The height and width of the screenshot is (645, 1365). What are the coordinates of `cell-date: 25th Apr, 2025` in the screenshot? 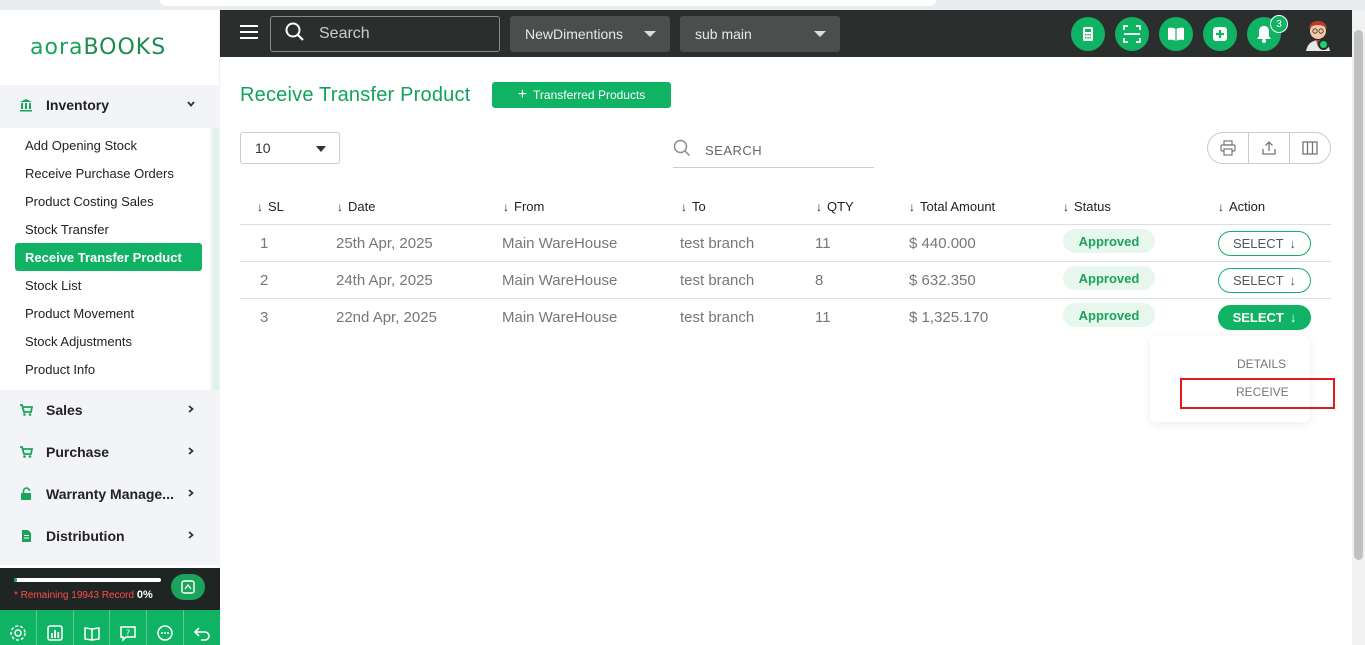 It's located at (384, 243).